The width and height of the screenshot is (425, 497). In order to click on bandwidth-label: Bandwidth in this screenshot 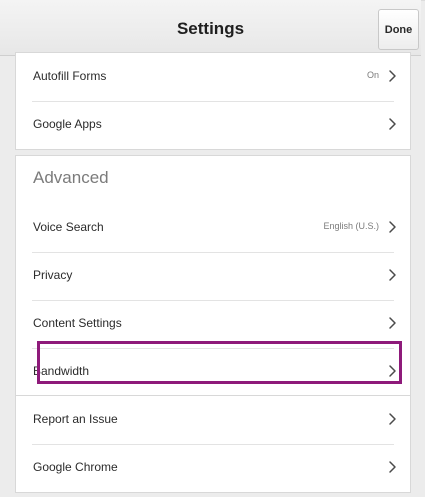, I will do `click(61, 371)`.